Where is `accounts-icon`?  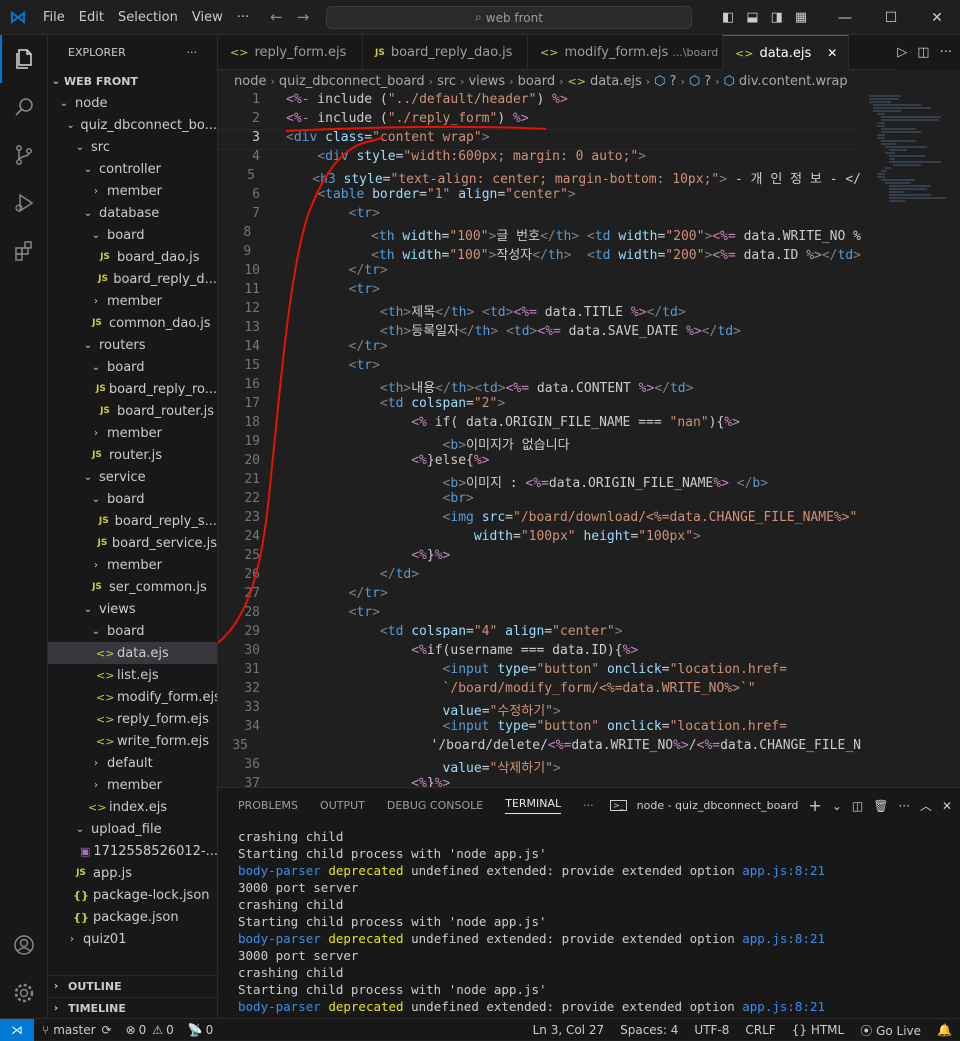 accounts-icon is located at coordinates (24, 945).